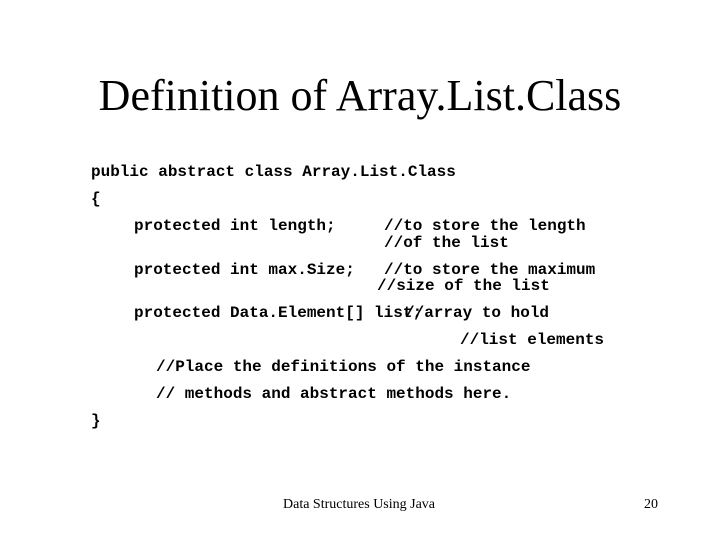  What do you see at coordinates (343, 367) in the screenshot?
I see `code-placeholder-comment-1: //Place the definitions of the instance` at bounding box center [343, 367].